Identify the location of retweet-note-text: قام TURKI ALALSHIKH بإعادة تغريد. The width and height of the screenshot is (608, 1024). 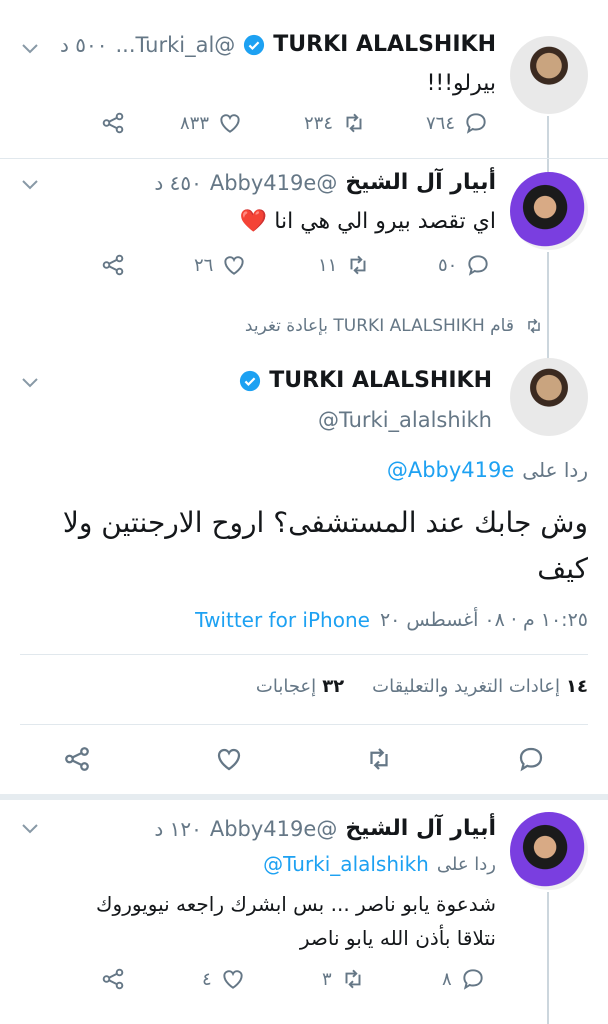
(379, 326).